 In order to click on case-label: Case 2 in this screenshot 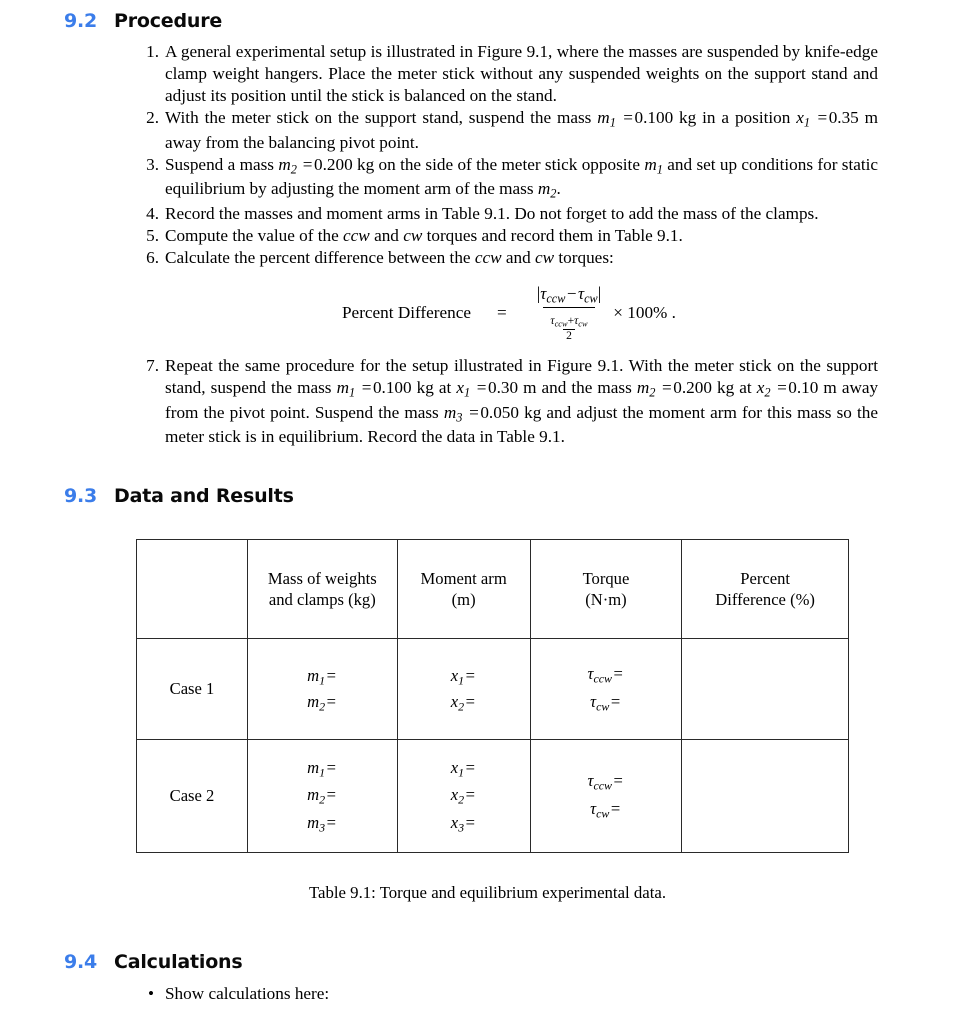, I will do `click(192, 796)`.